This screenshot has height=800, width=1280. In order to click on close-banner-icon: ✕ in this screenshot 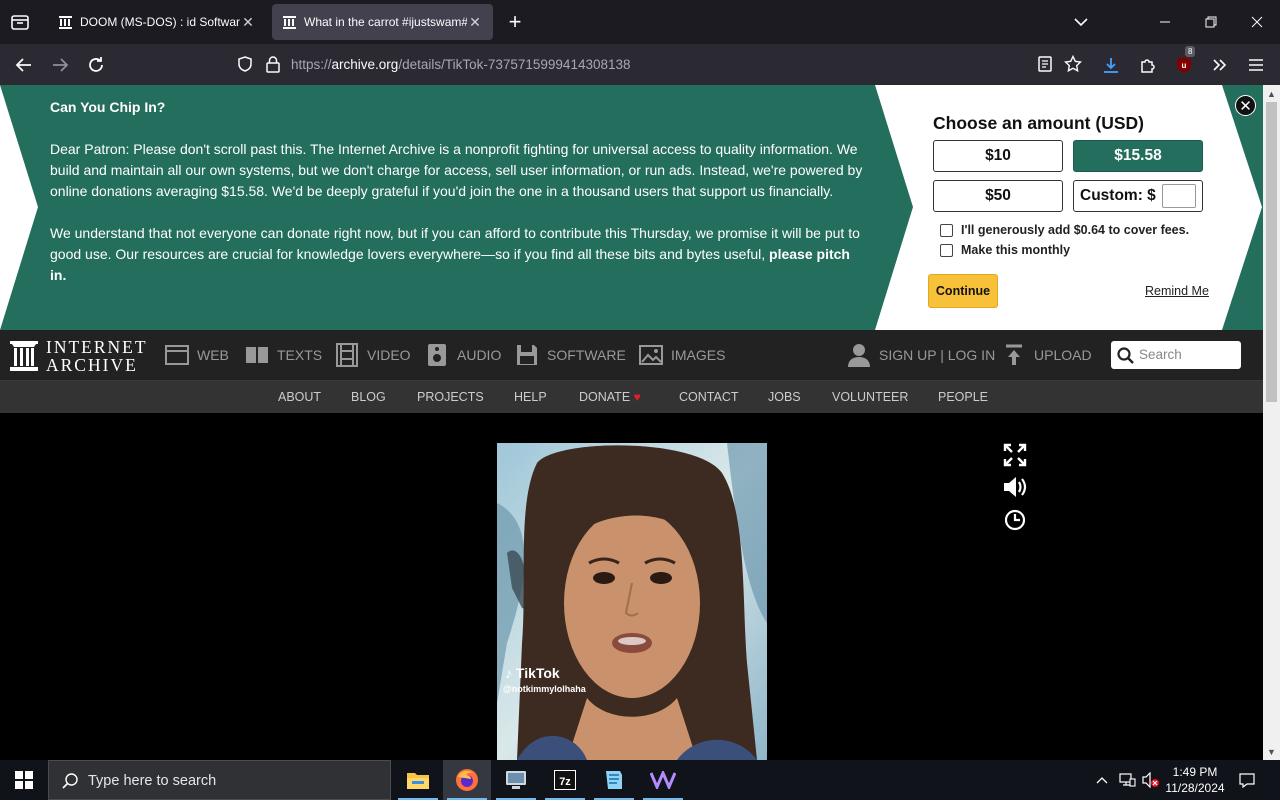, I will do `click(1245, 105)`.